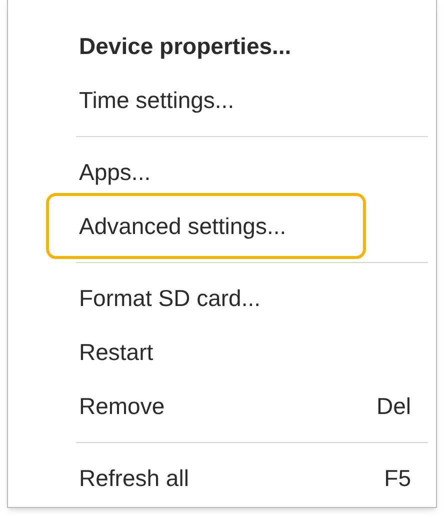 The height and width of the screenshot is (517, 444). Describe the element at coordinates (230, 478) in the screenshot. I see `menu-item: Refresh all F5` at that location.